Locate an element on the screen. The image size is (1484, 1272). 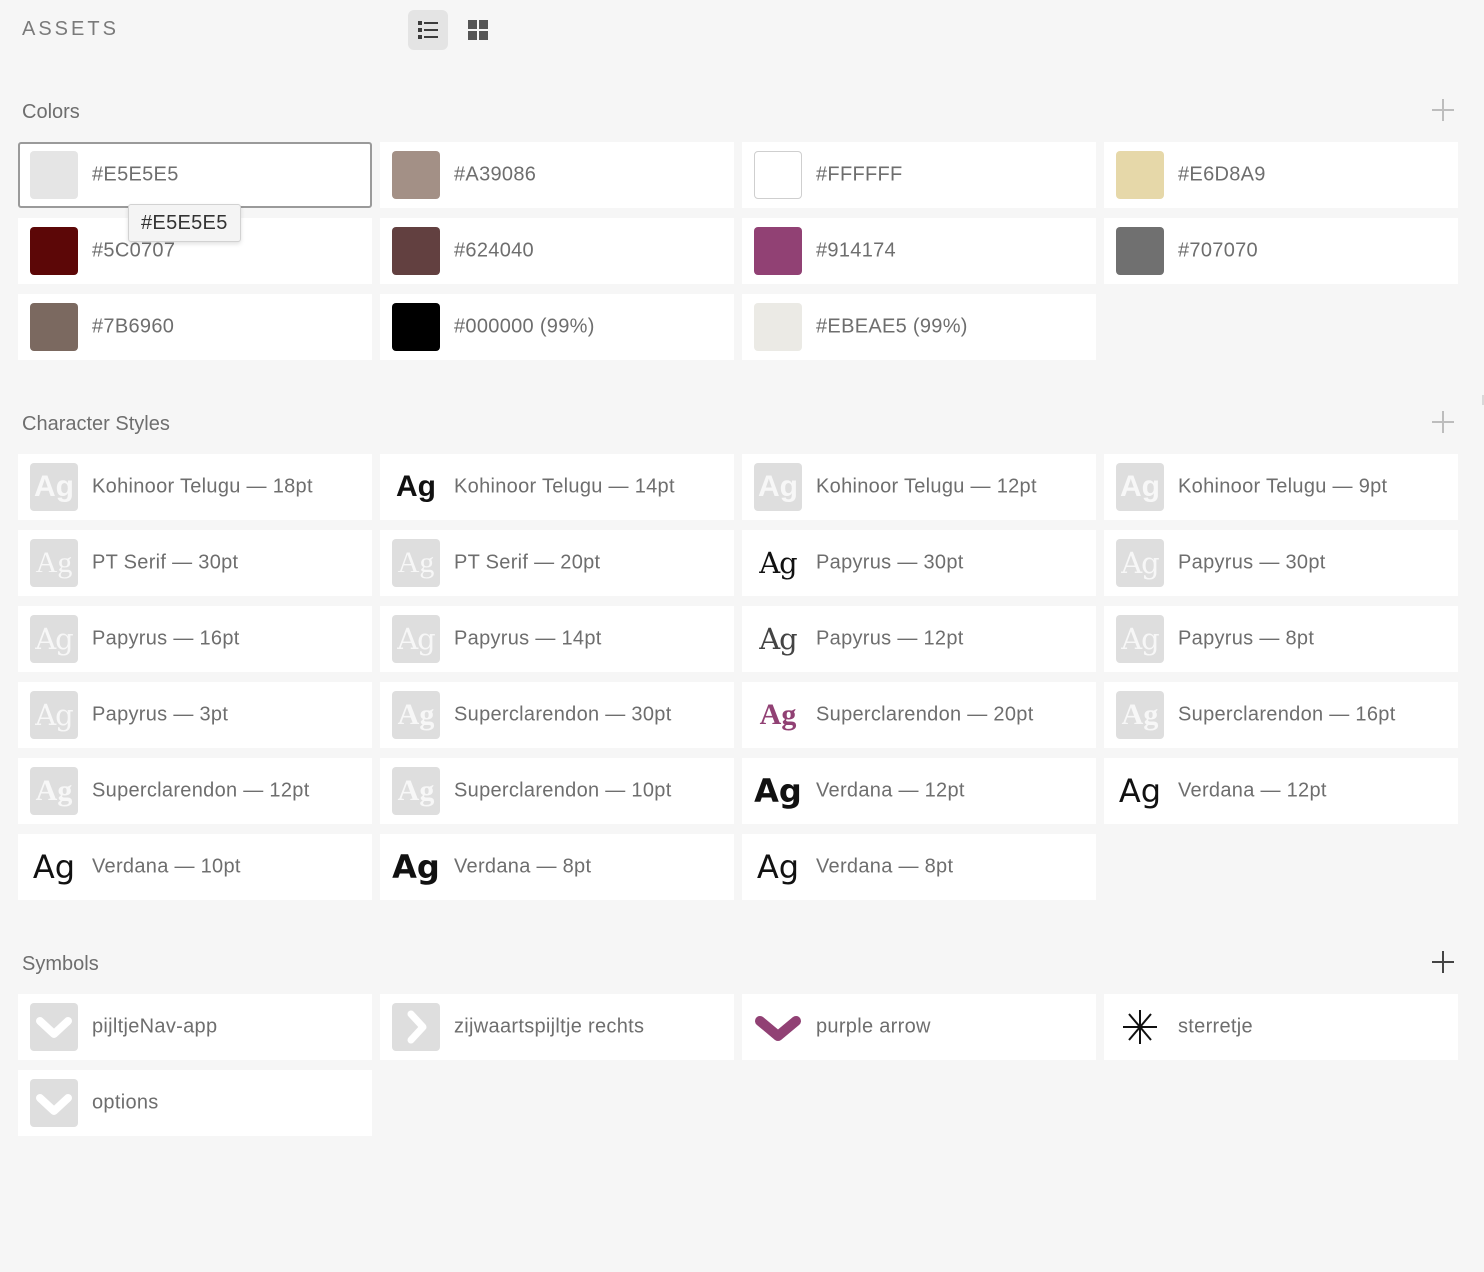
character-style-tile: Ag Papyrus — 14pt is located at coordinates (557, 639).